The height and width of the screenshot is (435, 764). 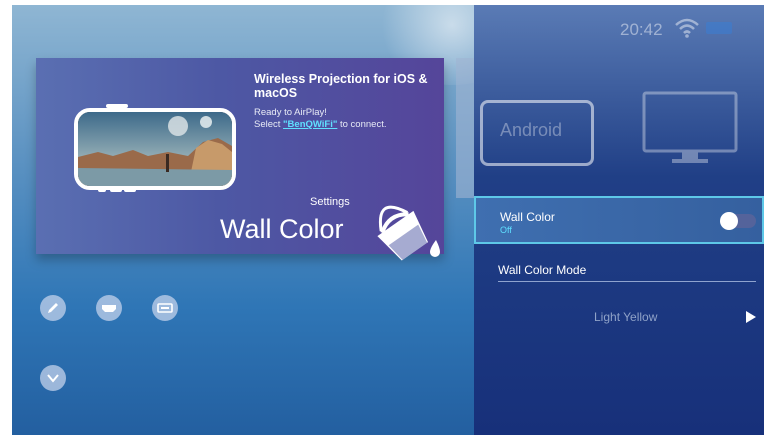 What do you see at coordinates (527, 217) in the screenshot?
I see `wall-color-label: Wall Color` at bounding box center [527, 217].